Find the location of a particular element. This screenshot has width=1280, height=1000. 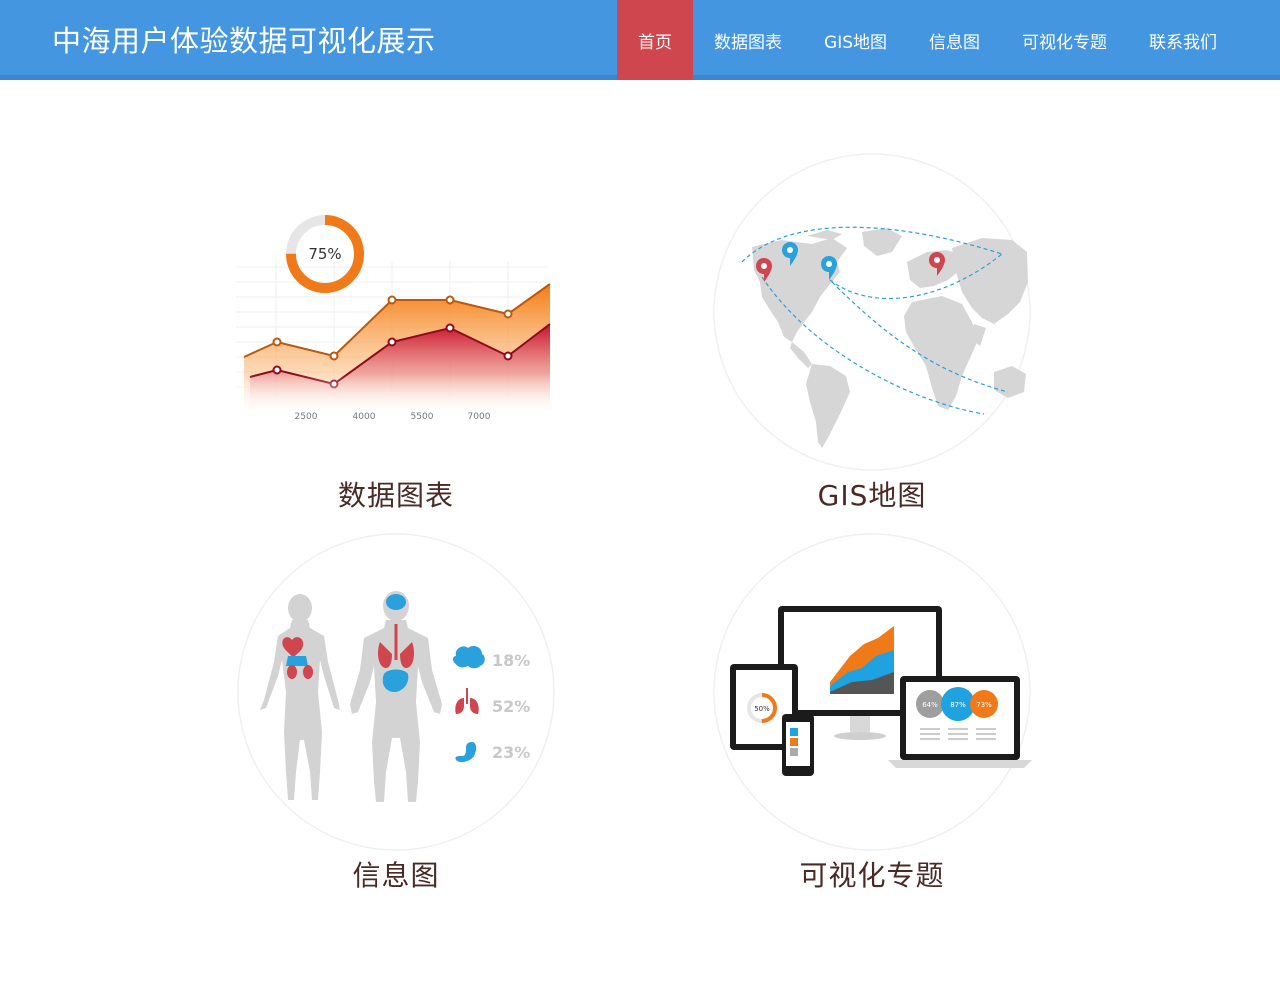

laptop-icon: 64% 87% 73% is located at coordinates (960, 722).